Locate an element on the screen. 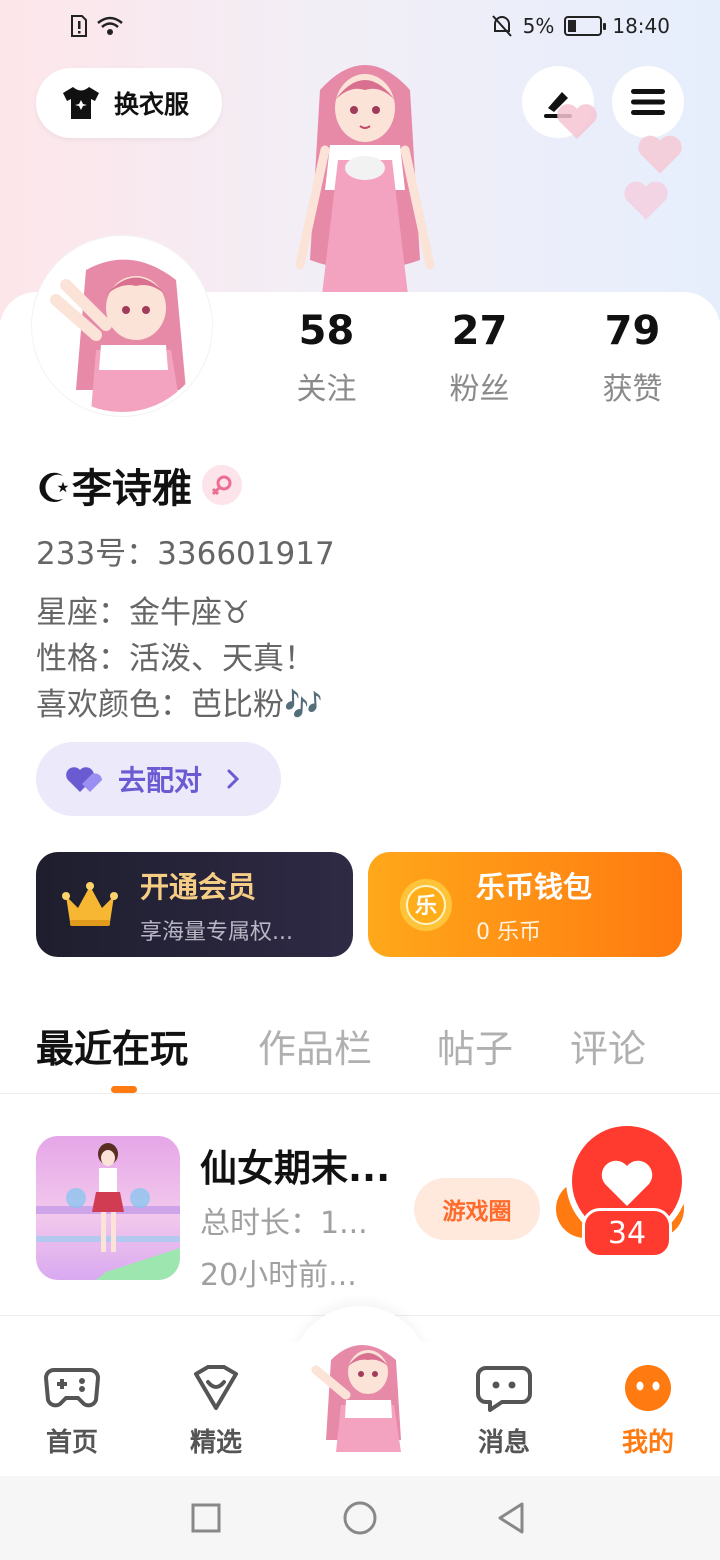 This screenshot has width=720, height=1560. match-label: 去配对 is located at coordinates (160, 780).